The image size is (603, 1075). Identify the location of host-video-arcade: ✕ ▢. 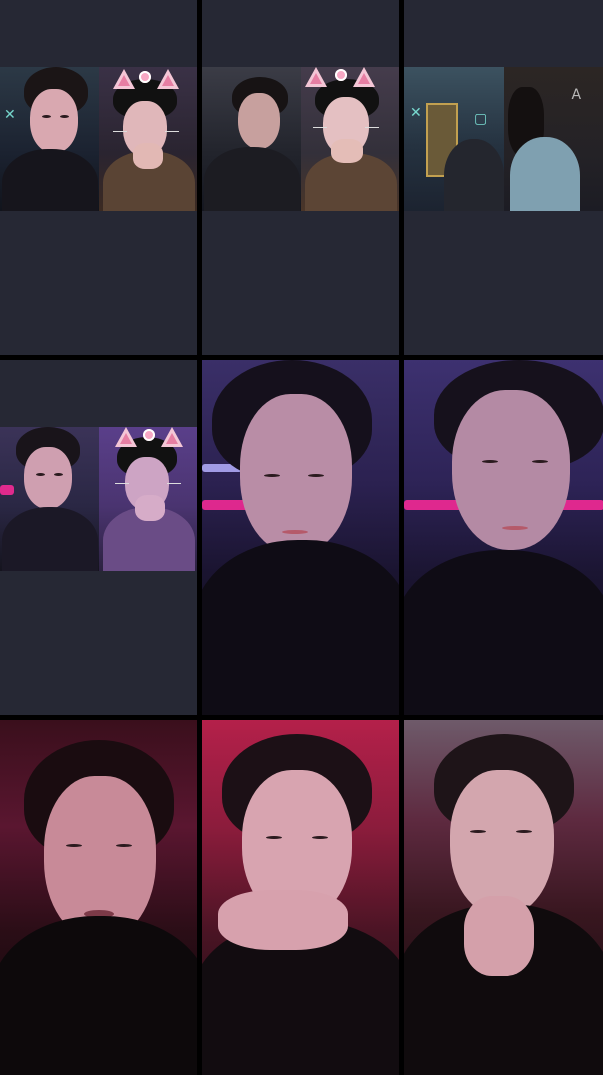
(454, 139).